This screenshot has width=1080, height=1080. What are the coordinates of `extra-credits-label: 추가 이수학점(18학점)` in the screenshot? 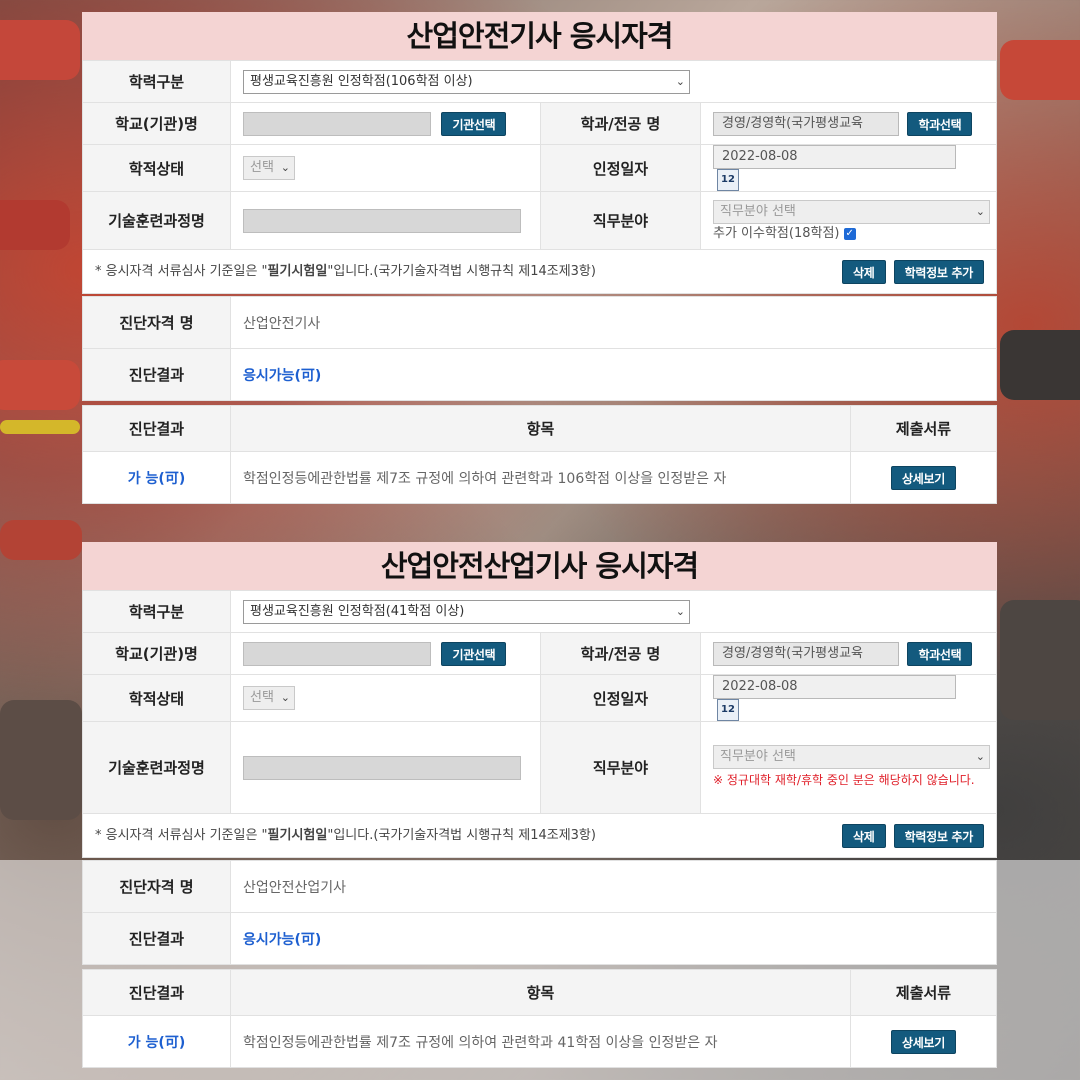 It's located at (776, 233).